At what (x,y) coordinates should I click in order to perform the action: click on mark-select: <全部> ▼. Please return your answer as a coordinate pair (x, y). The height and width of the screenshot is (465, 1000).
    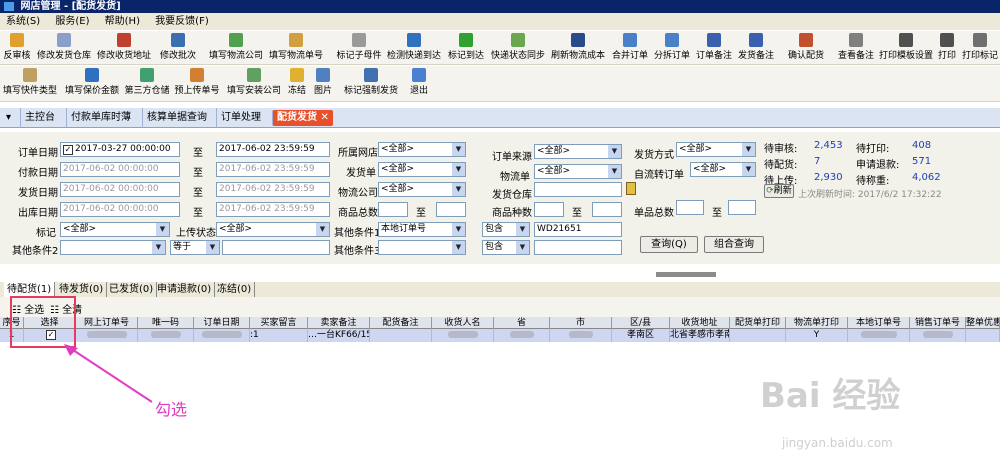
    Looking at the image, I should click on (115, 229).